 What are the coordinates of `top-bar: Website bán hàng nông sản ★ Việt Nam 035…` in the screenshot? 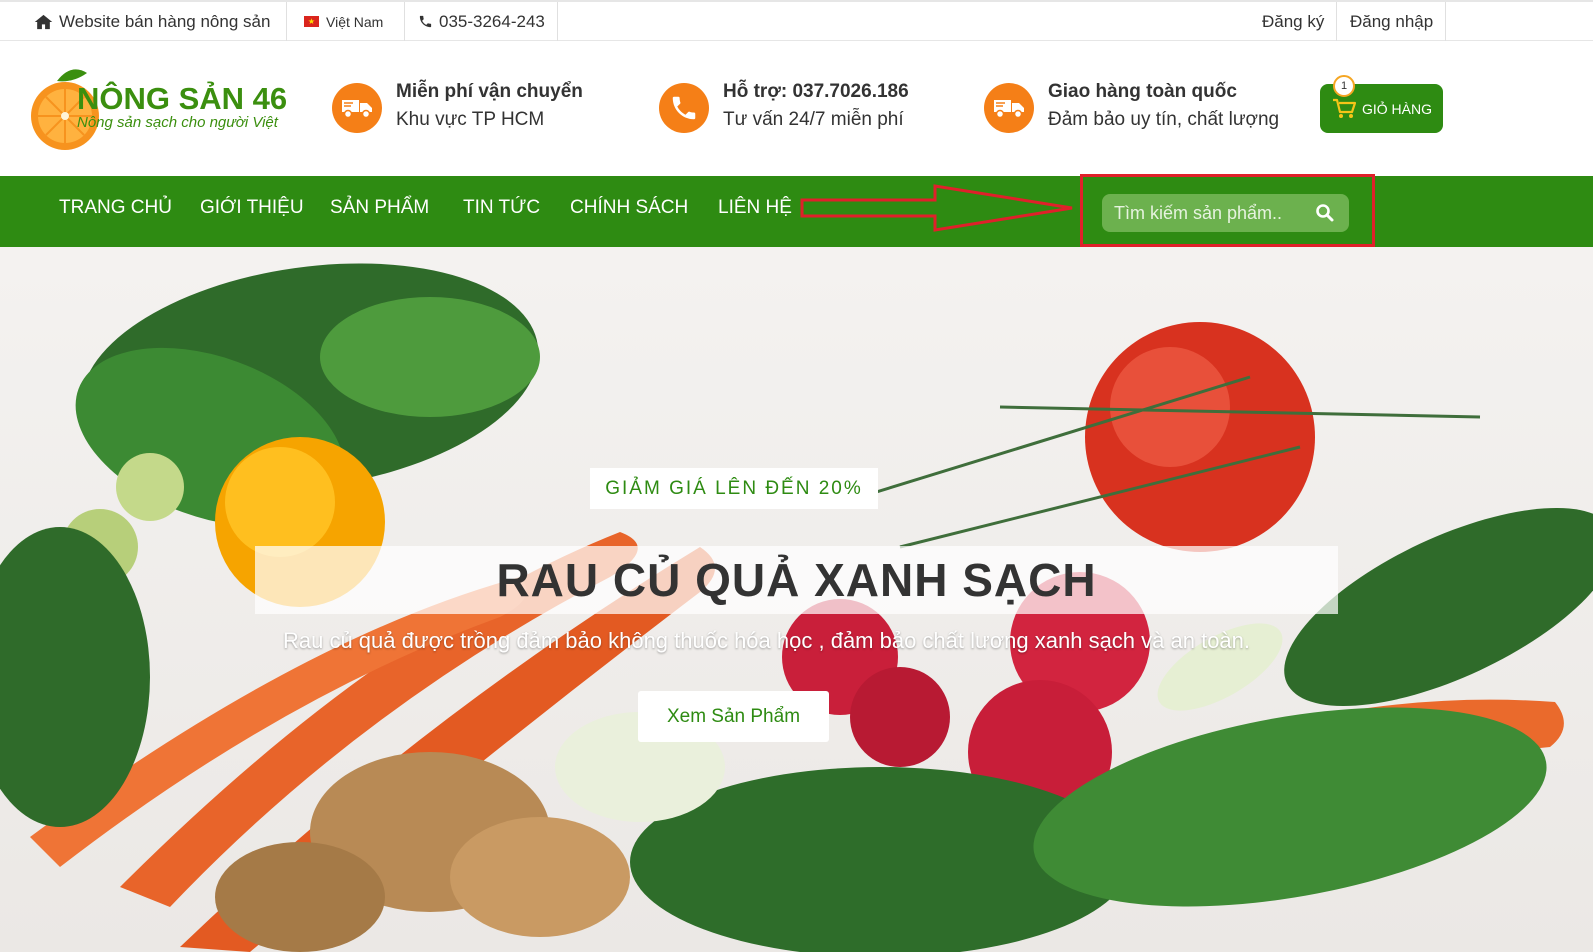 It's located at (796, 20).